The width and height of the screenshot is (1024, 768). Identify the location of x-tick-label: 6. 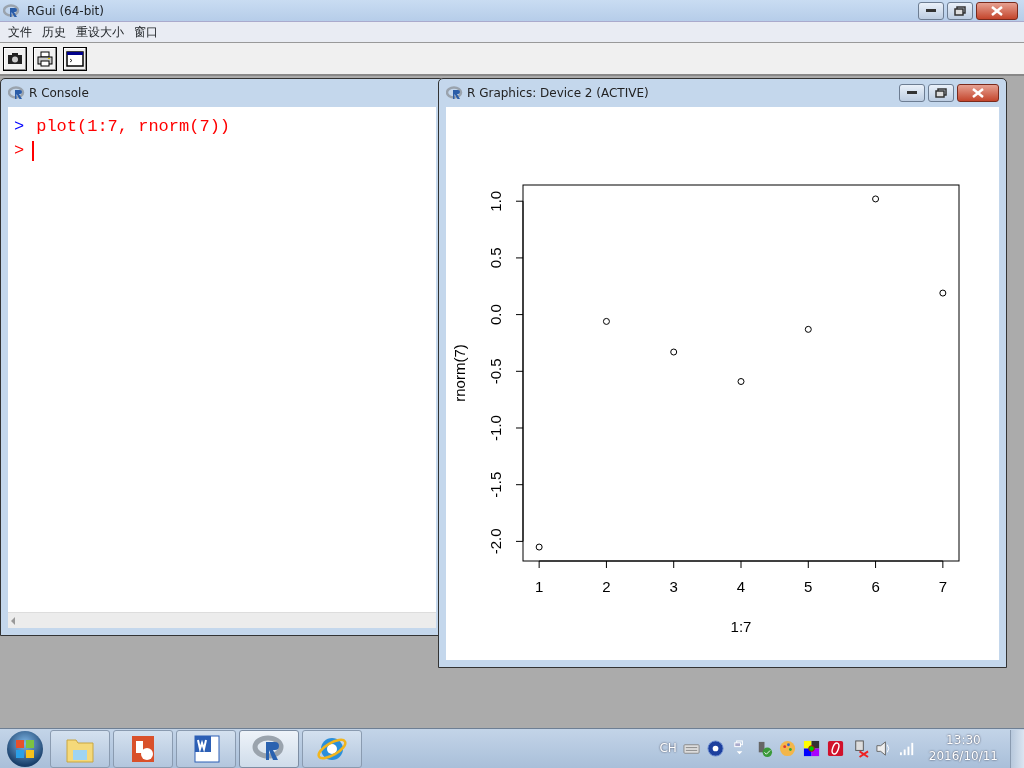
(875, 586).